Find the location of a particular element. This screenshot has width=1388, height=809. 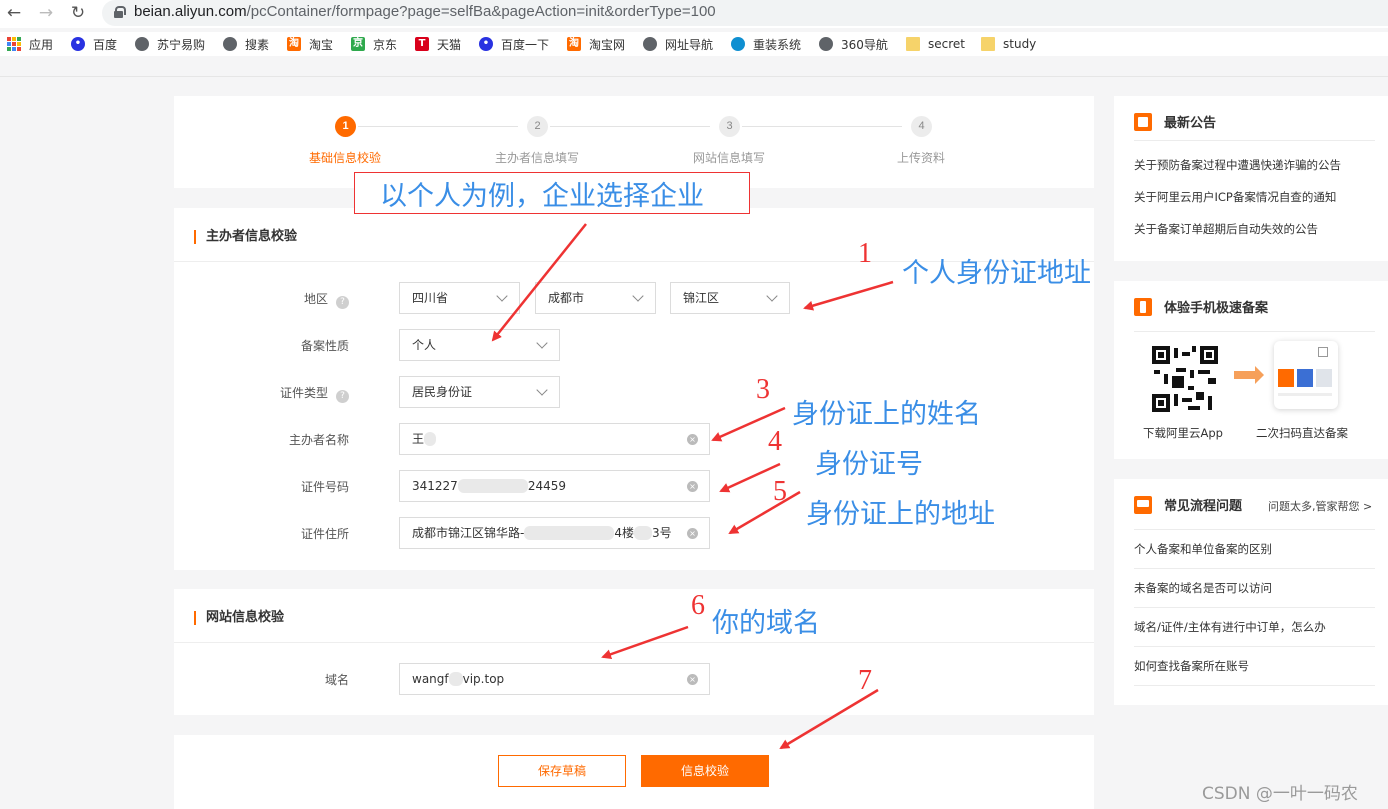

section-title: 主办者信息校验 is located at coordinates (245, 237).